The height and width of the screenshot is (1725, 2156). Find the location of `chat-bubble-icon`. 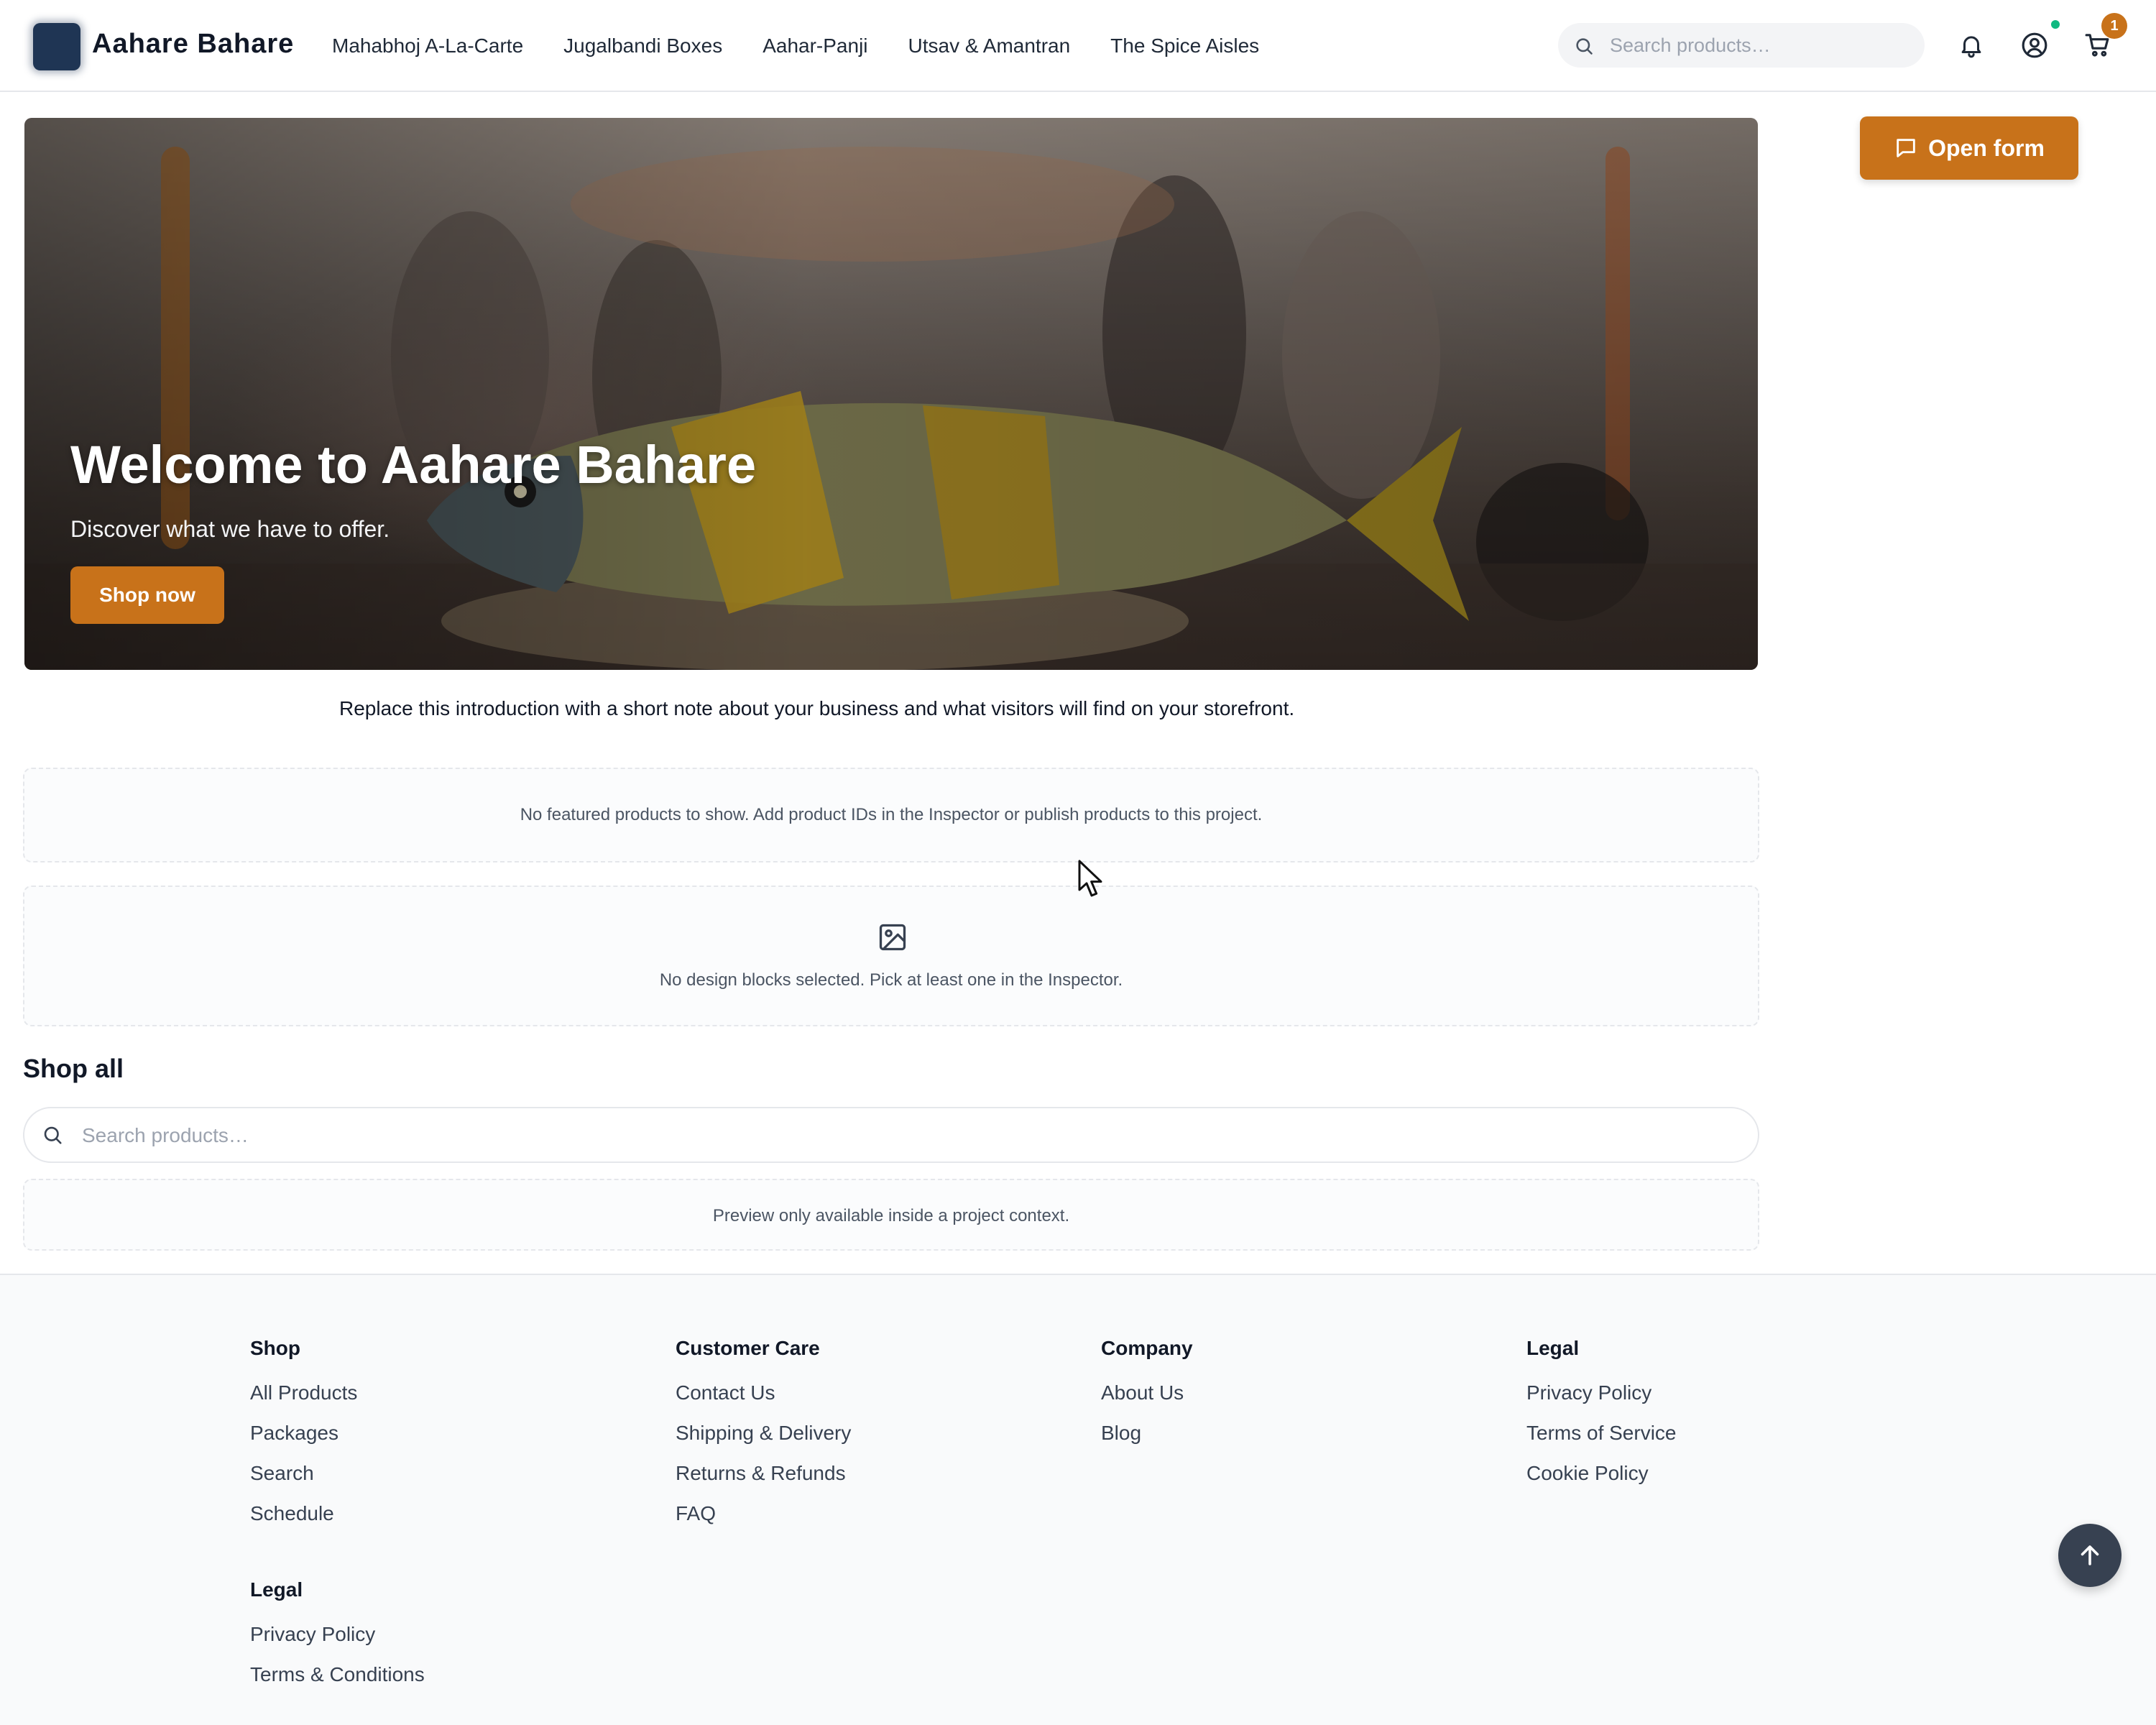

chat-bubble-icon is located at coordinates (1906, 148).